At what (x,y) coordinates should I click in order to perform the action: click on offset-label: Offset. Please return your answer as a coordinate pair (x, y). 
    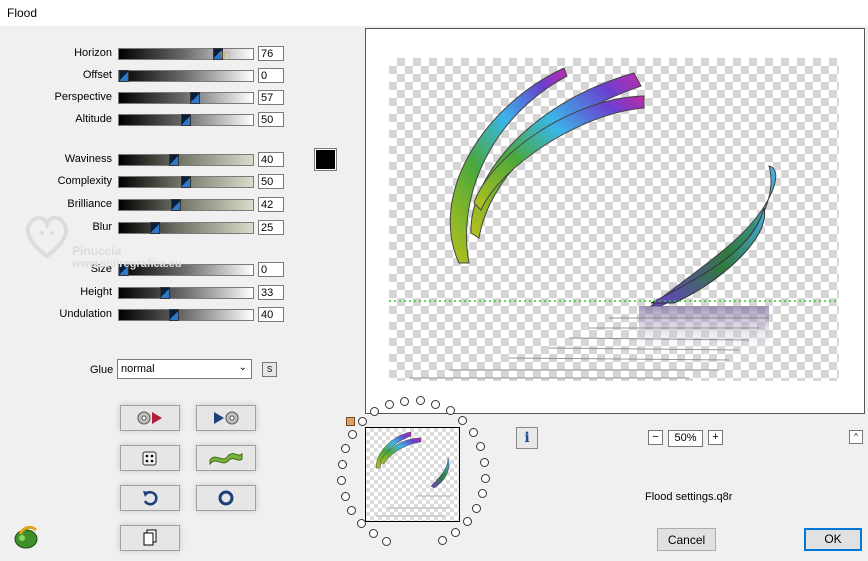
    Looking at the image, I should click on (97, 75).